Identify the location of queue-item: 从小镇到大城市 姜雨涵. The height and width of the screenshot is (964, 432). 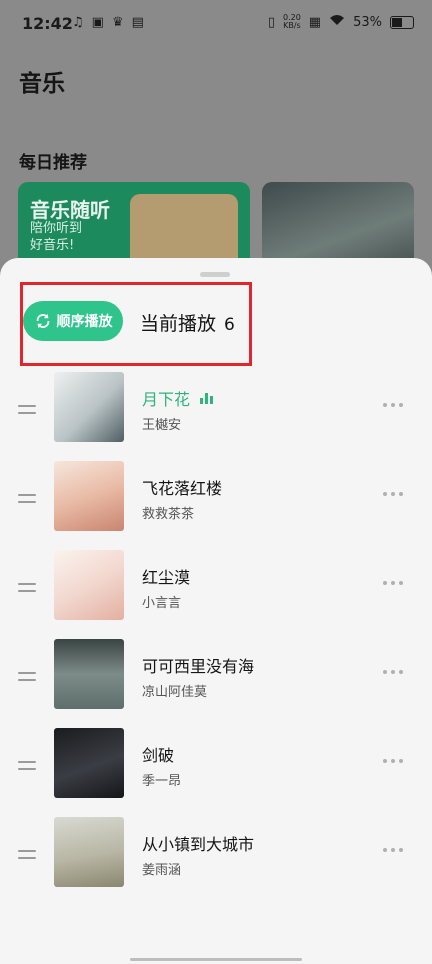
(216, 859).